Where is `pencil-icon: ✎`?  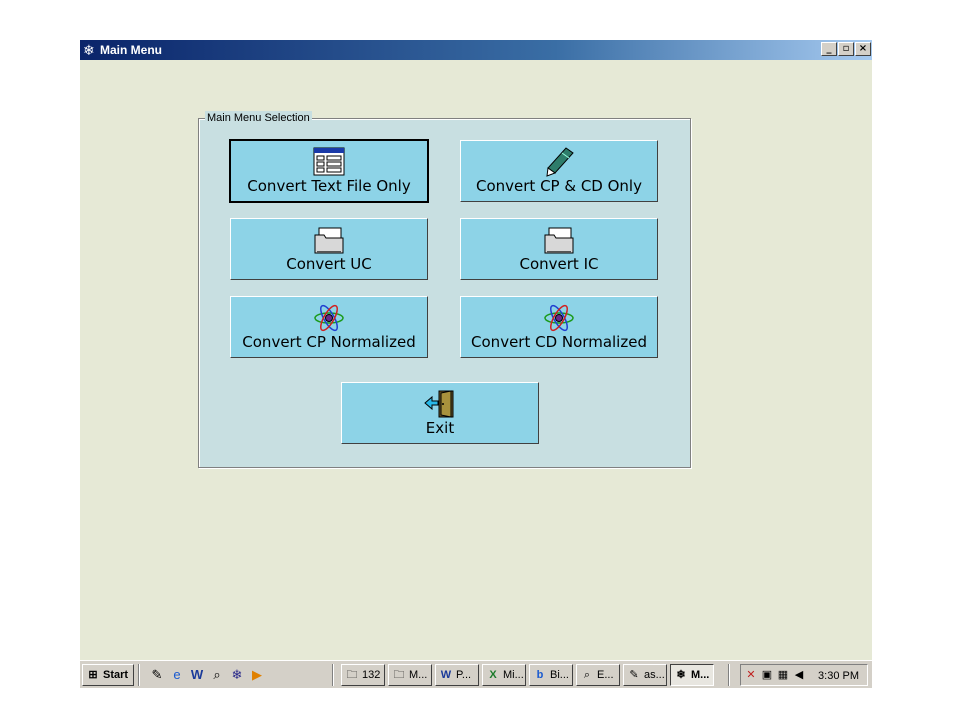
pencil-icon: ✎ is located at coordinates (157, 675).